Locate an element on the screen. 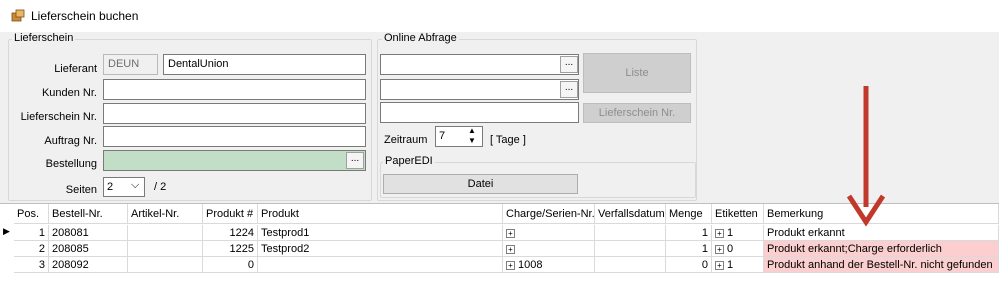  lieferant-label: Lieferant is located at coordinates (75, 69).